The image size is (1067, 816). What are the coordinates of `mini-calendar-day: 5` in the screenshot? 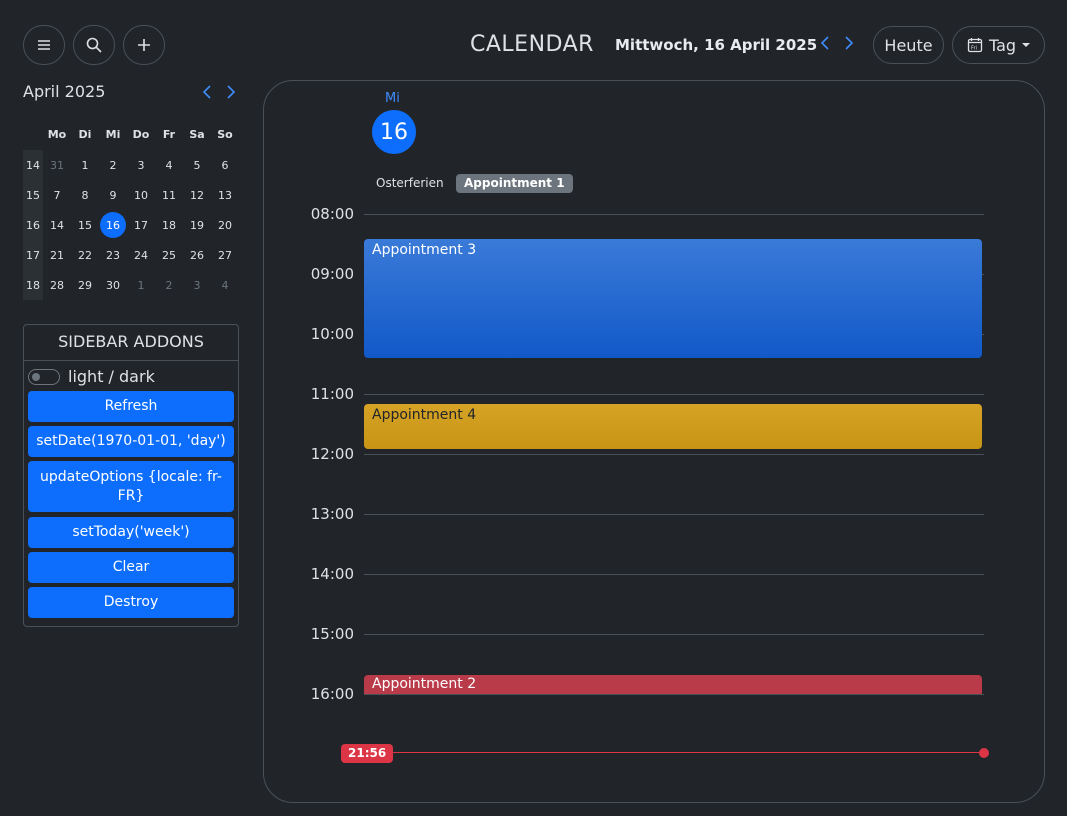 It's located at (197, 165).